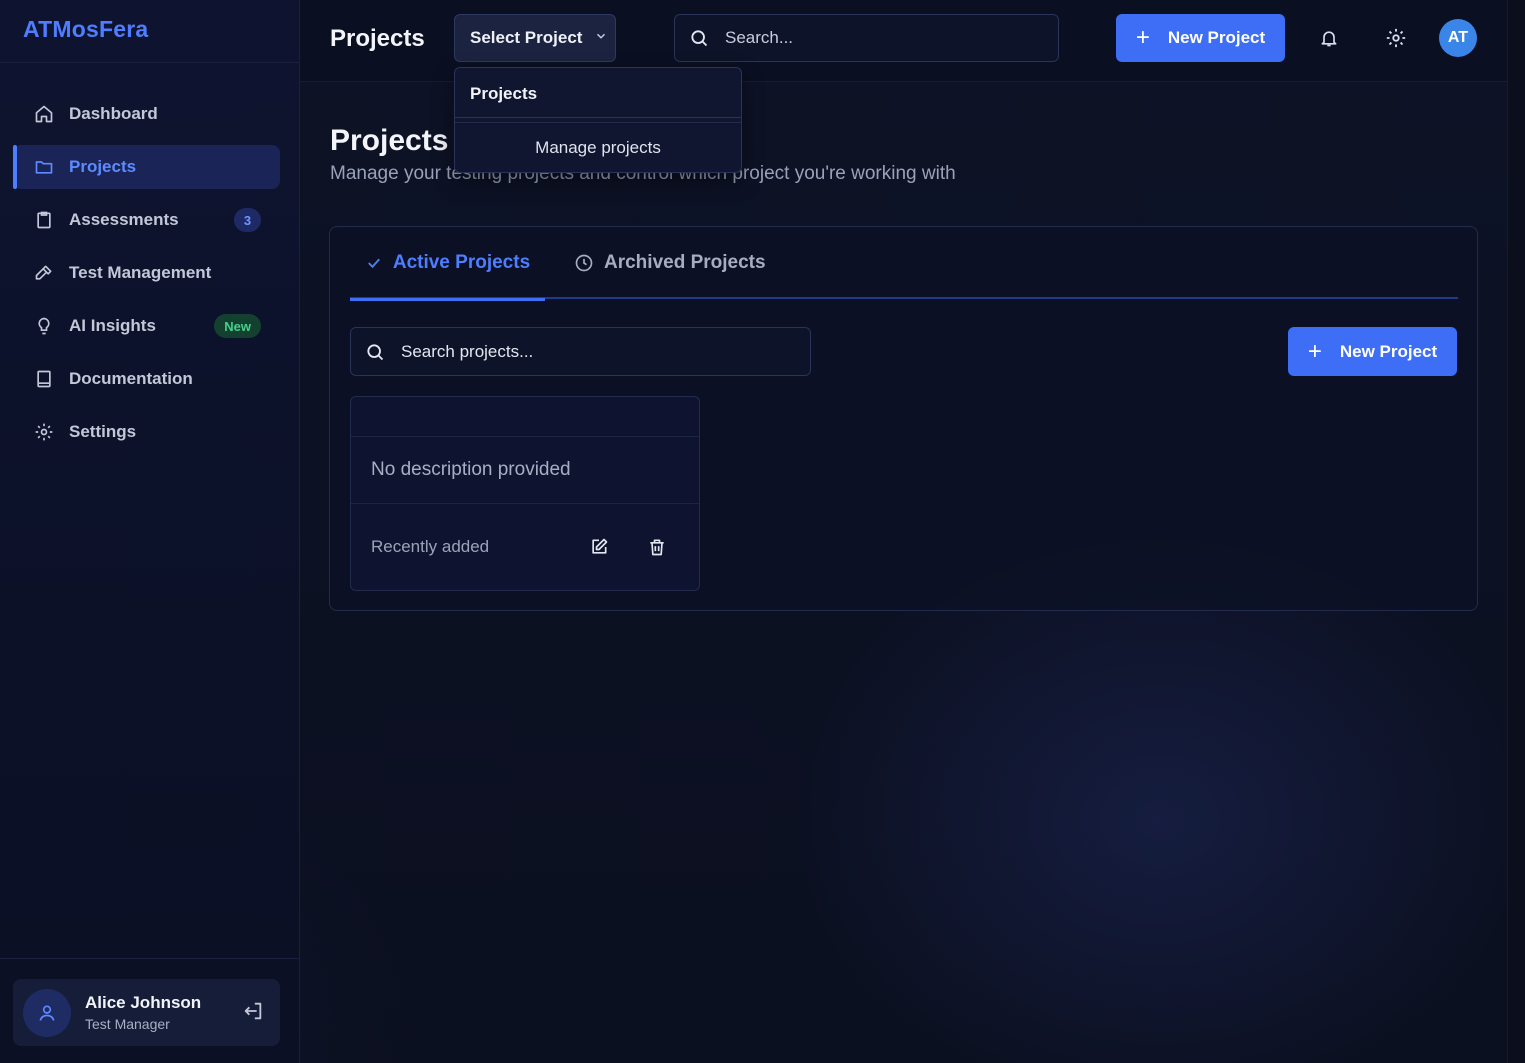  I want to click on book-icon, so click(44, 379).